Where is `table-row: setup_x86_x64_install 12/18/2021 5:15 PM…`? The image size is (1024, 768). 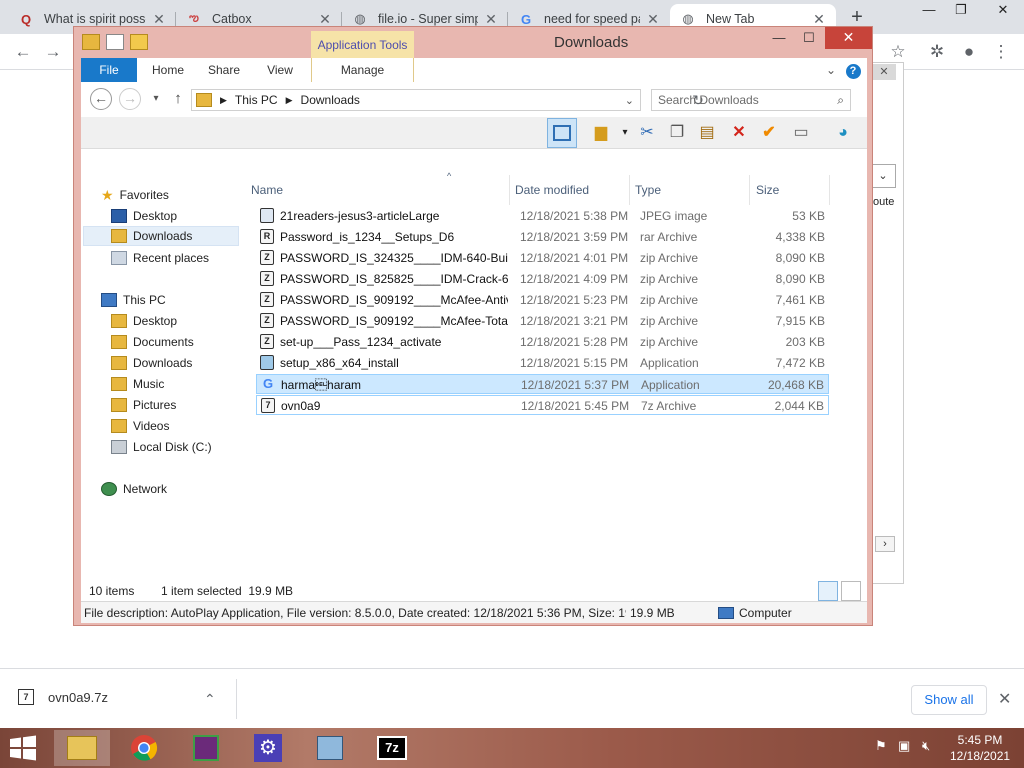
table-row: setup_x86_x64_install 12/18/2021 5:15 PM… is located at coordinates (542, 363).